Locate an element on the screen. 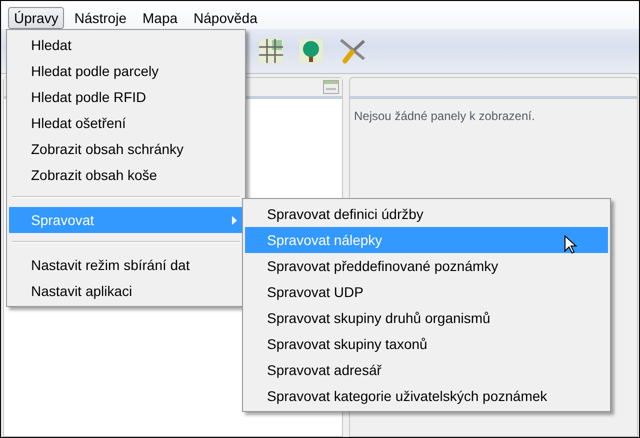 The height and width of the screenshot is (438, 640). menu-item: Hledat ošetření is located at coordinates (126, 123).